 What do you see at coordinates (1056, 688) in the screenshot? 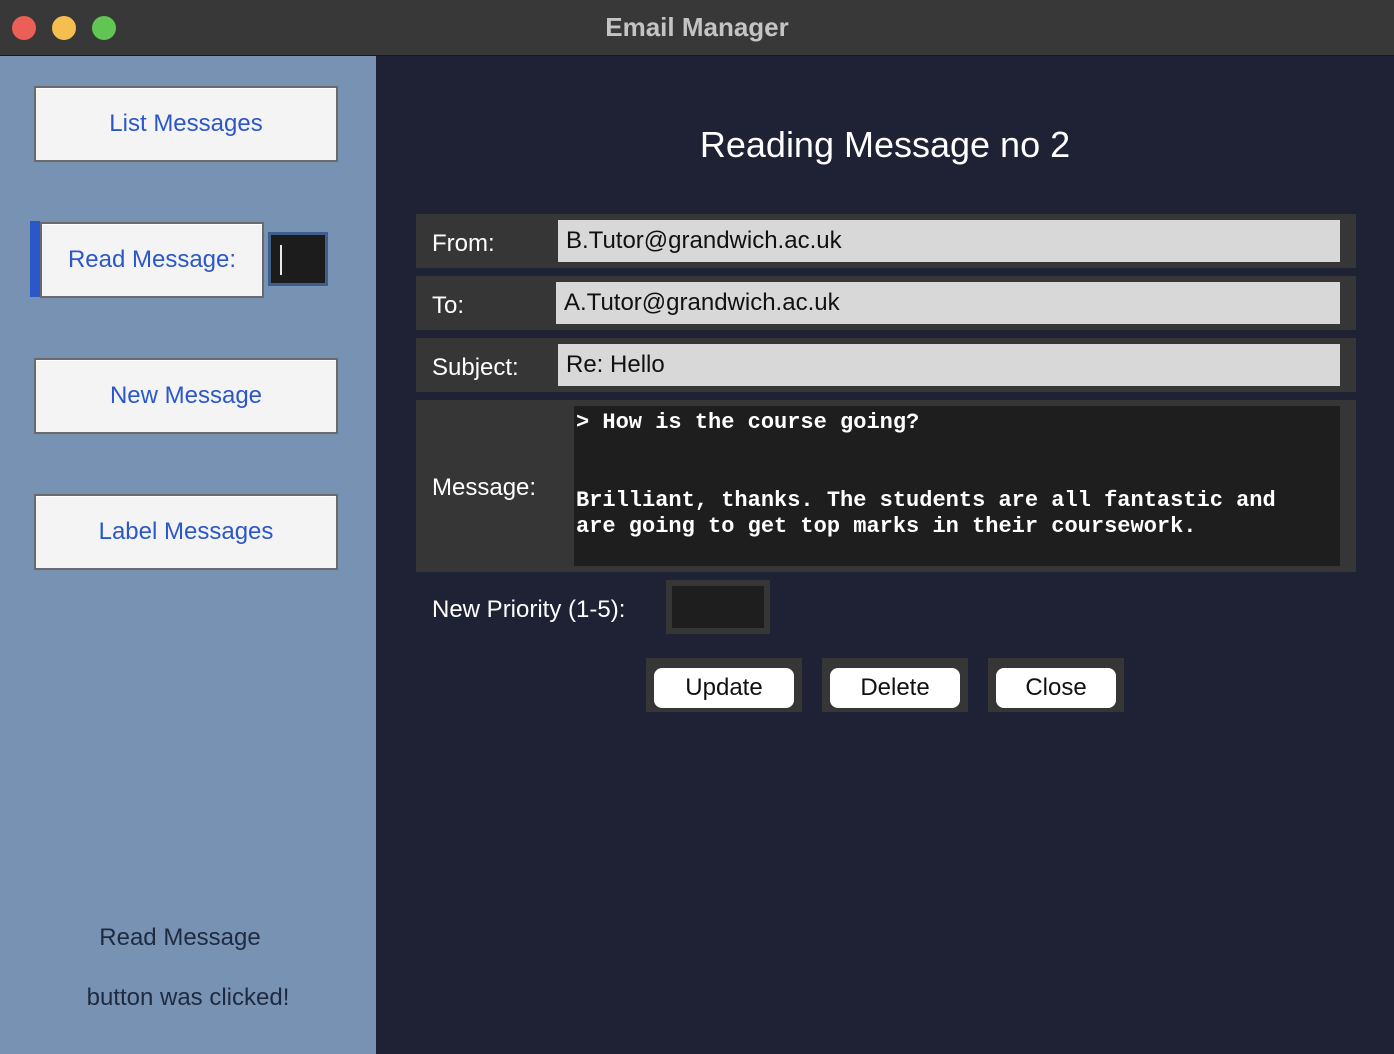
I see `close-button: Close` at bounding box center [1056, 688].